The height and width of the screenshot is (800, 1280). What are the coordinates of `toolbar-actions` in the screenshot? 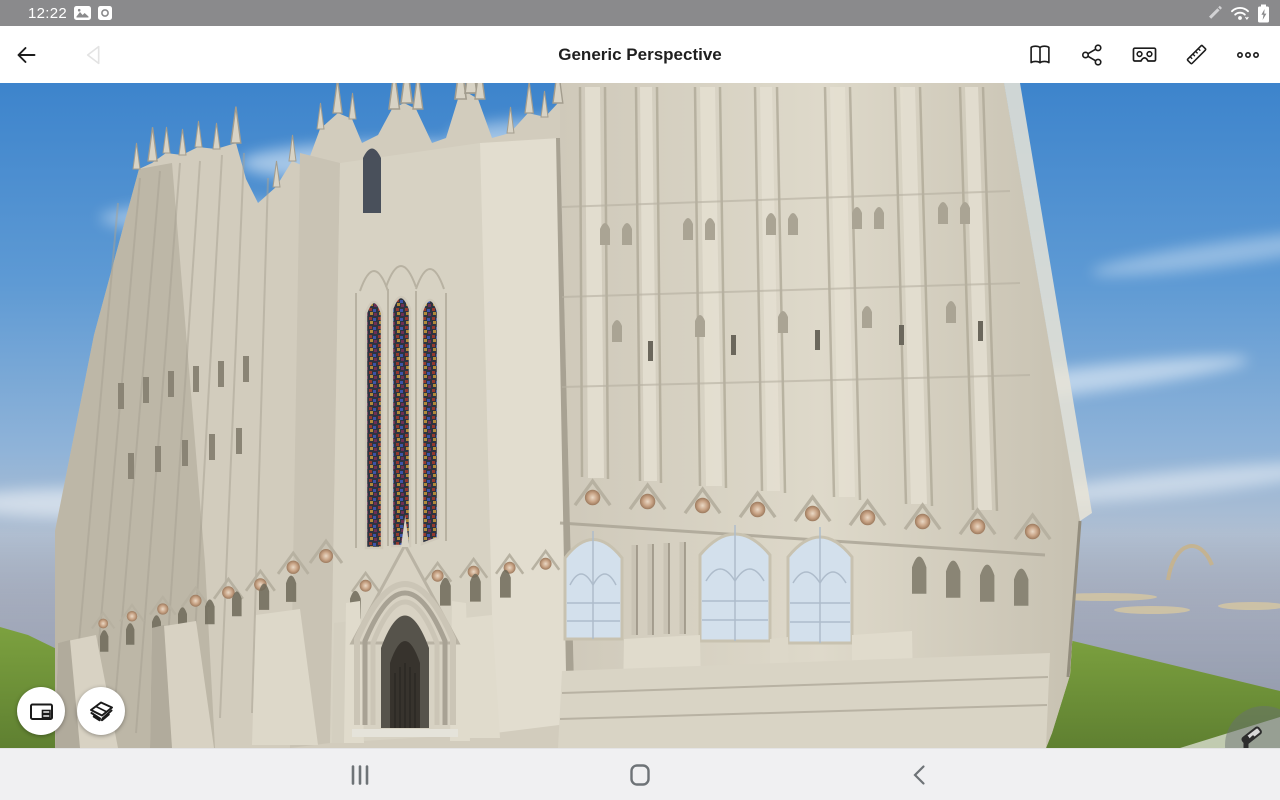 It's located at (1147, 55).